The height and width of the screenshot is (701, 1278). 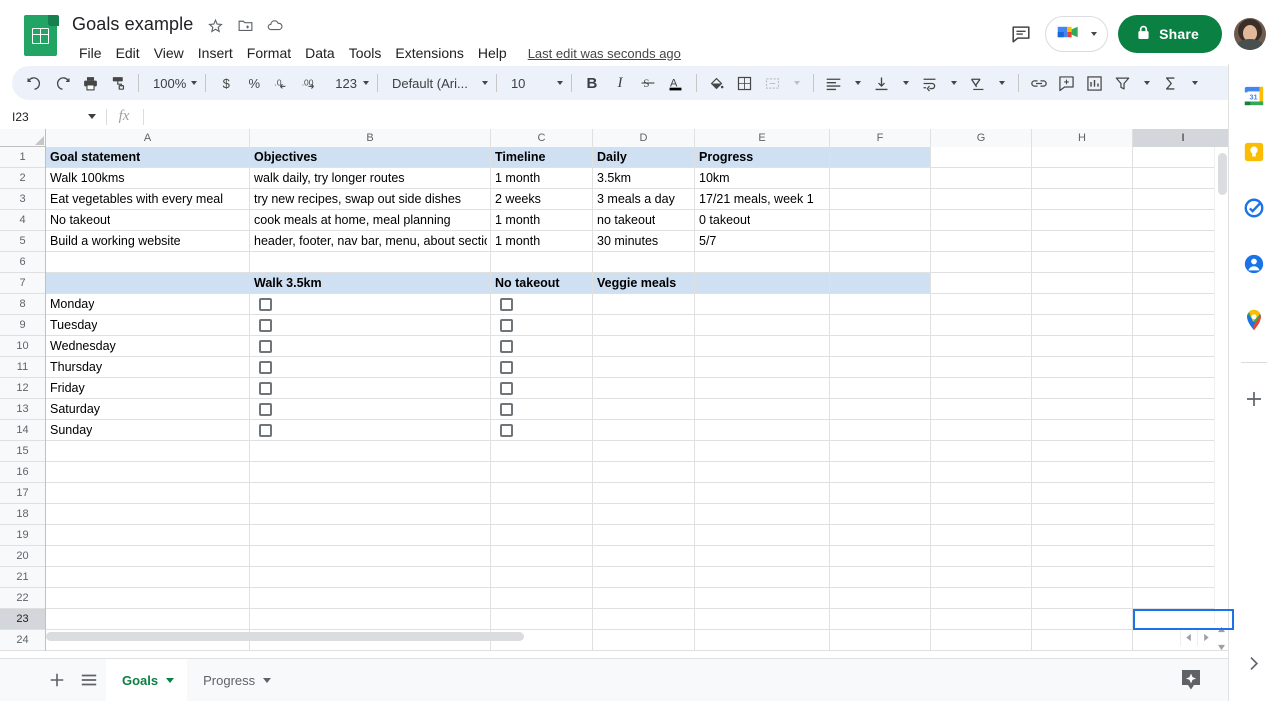 What do you see at coordinates (542, 535) in the screenshot?
I see `cell-C19` at bounding box center [542, 535].